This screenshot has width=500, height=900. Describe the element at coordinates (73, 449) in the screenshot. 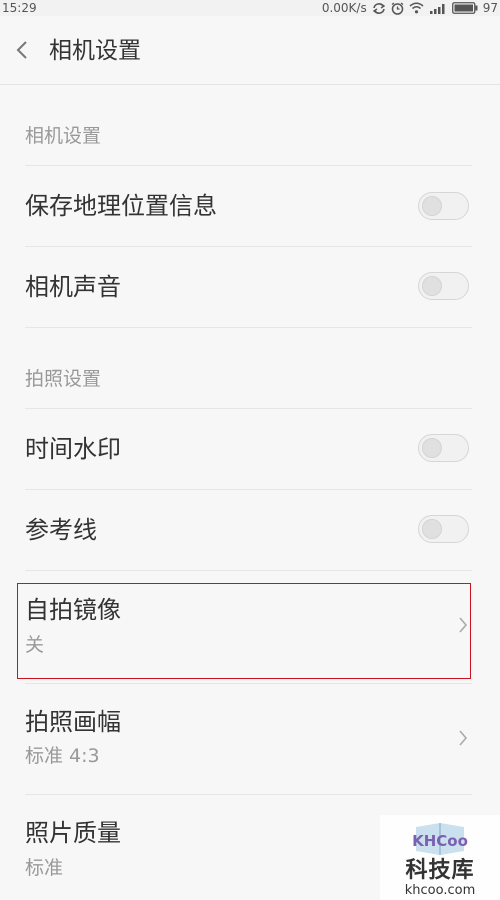

I see `row-label: 时间水印` at that location.